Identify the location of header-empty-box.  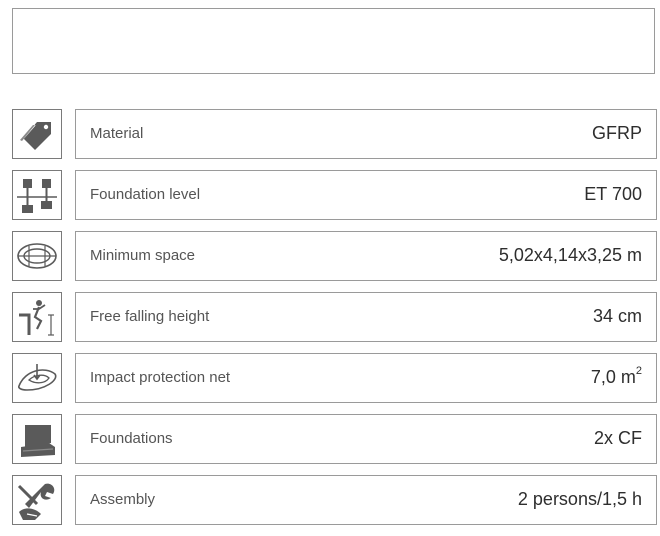
(333, 41).